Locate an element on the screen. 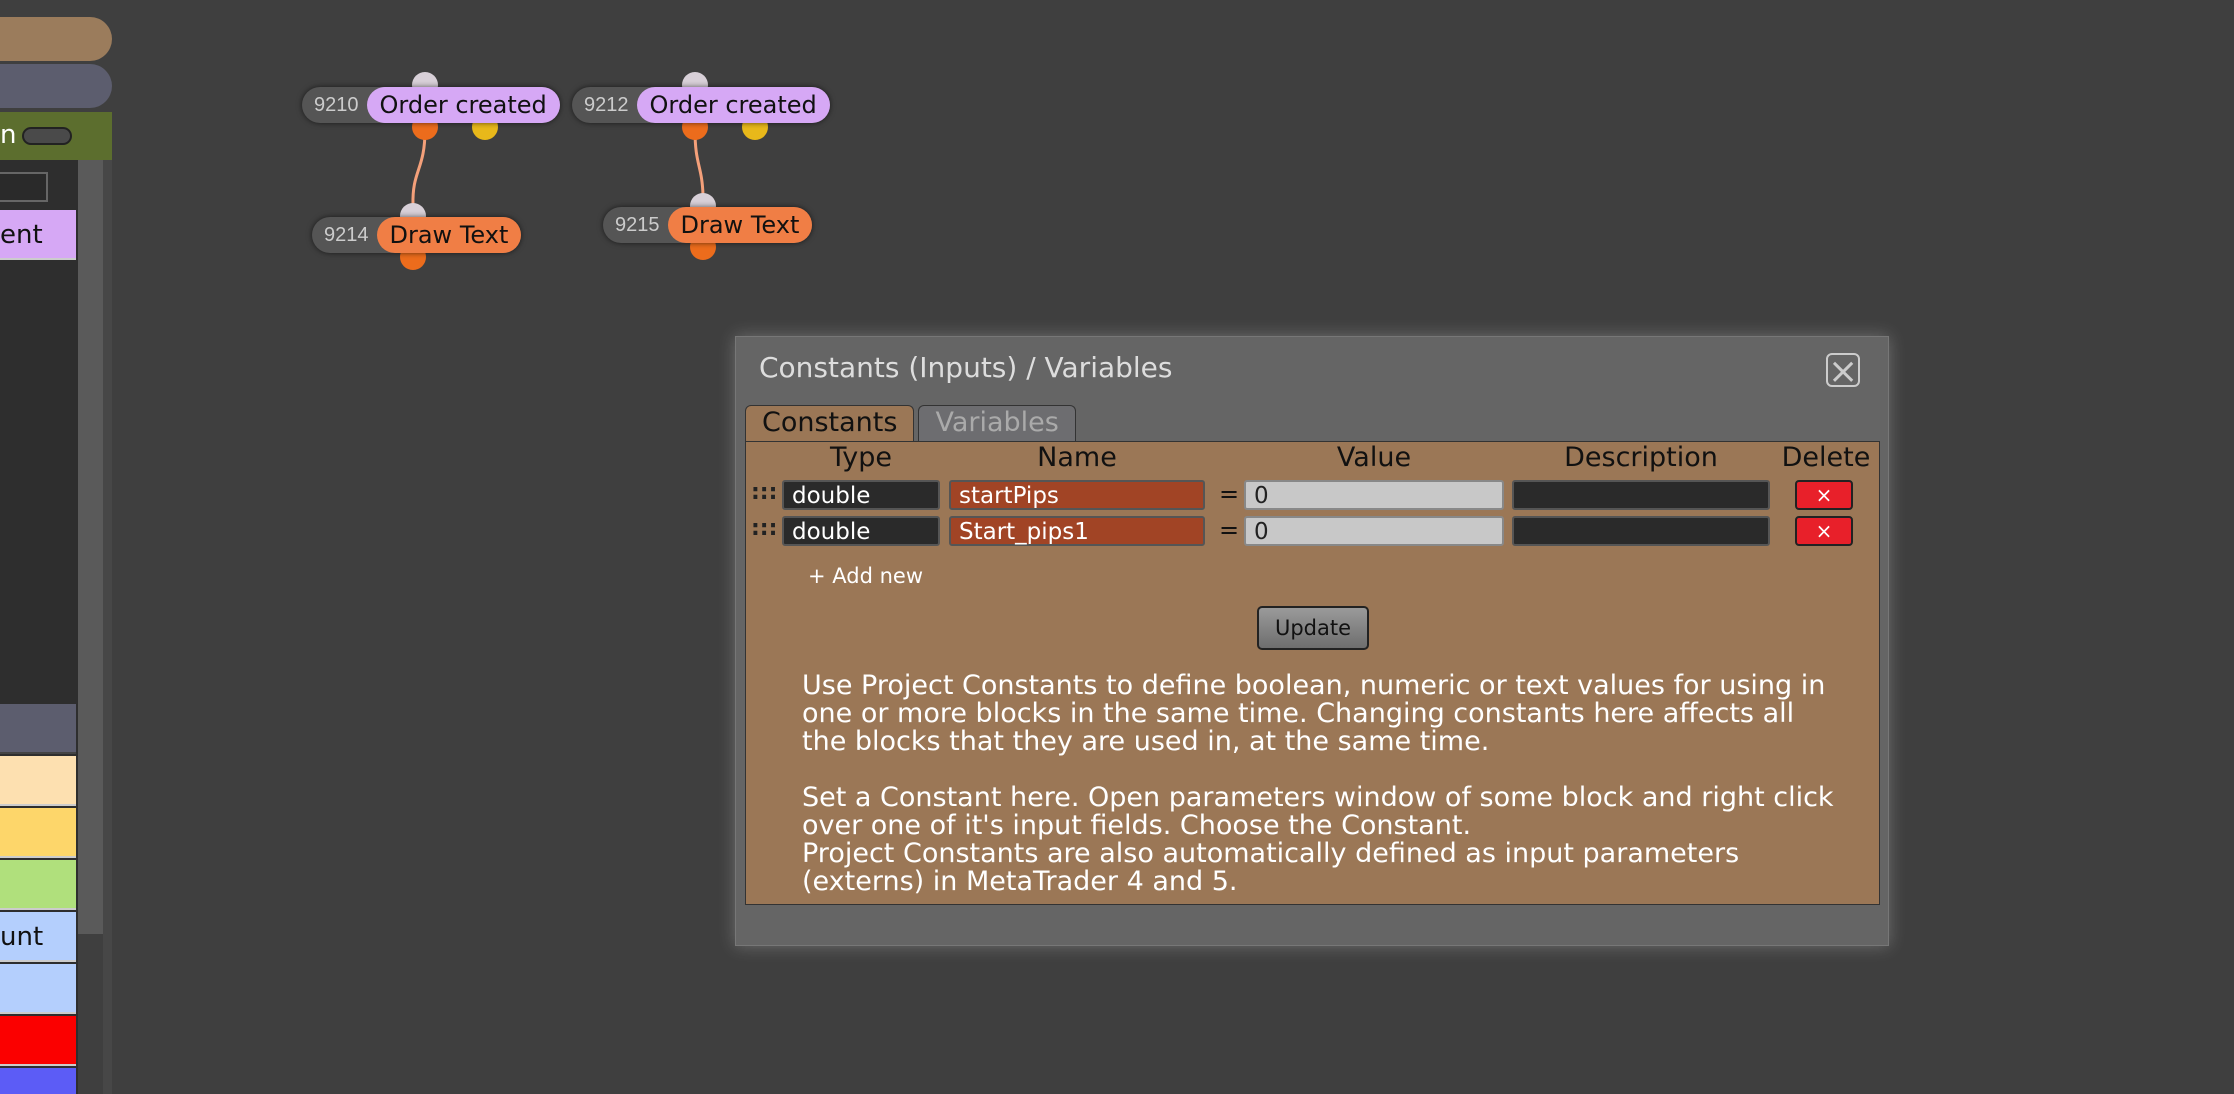  add-new-link: + Add new is located at coordinates (865, 576).